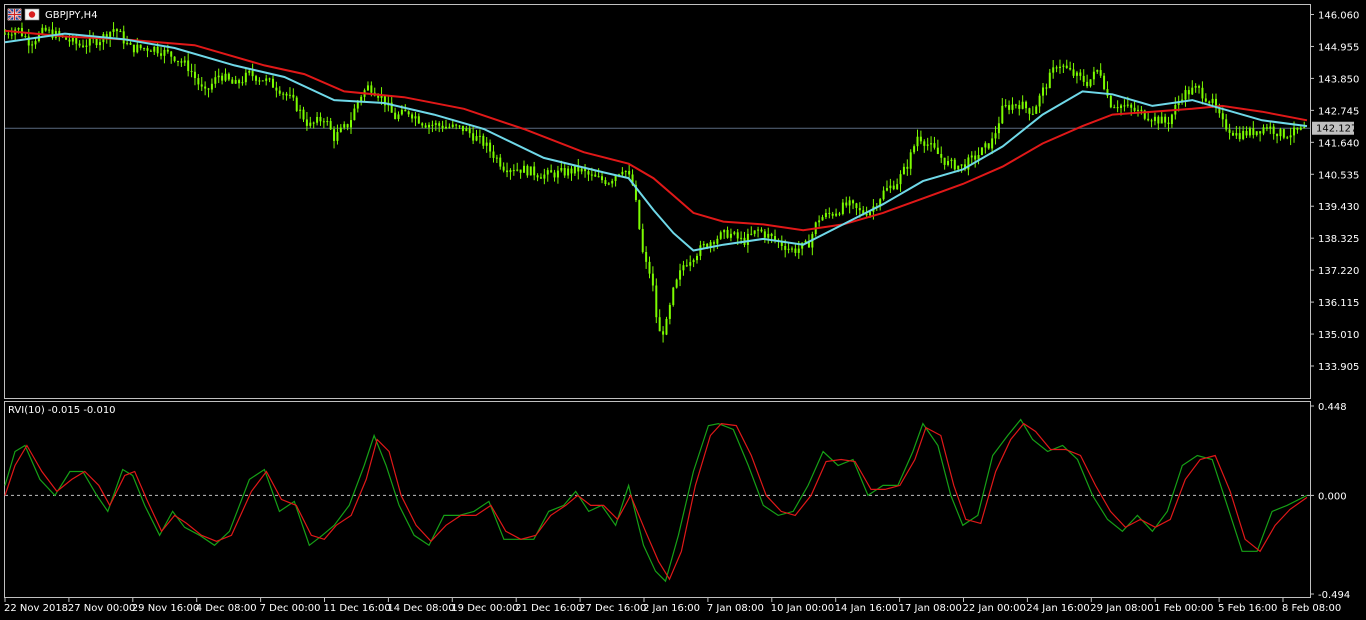 The height and width of the screenshot is (620, 1366). Describe the element at coordinates (1311, 608) in the screenshot. I see `time-tick-label: 8 Feb 08:00` at that location.